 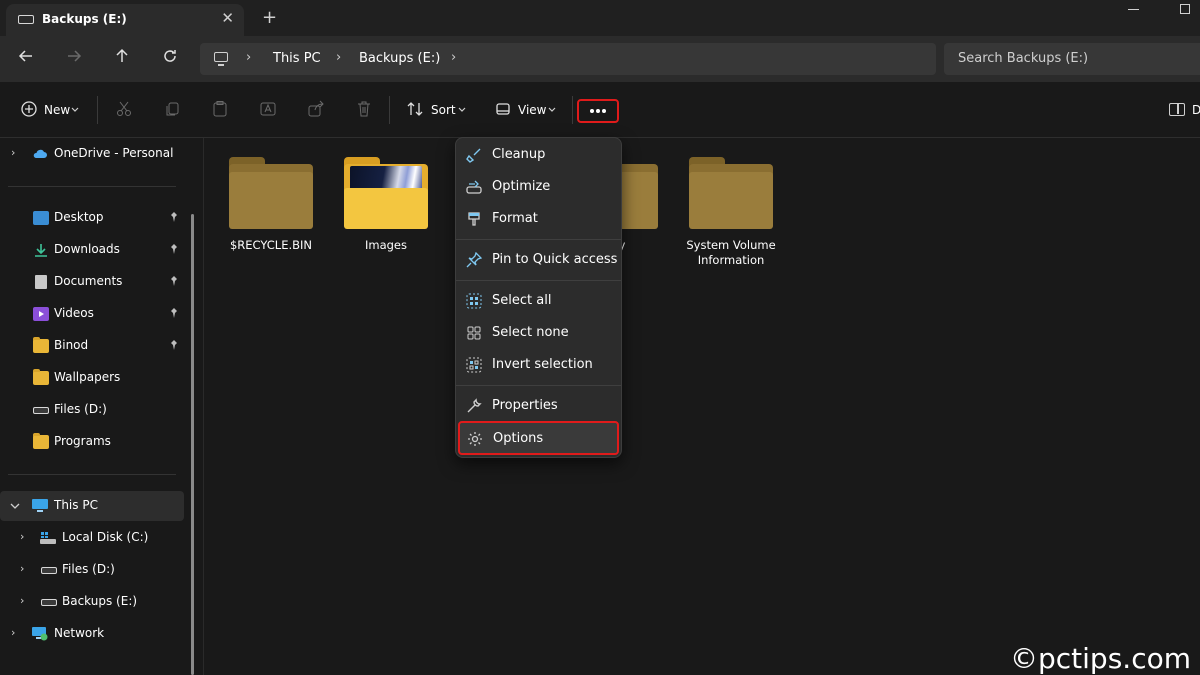 I want to click on menu-item-properties: Properties, so click(x=538, y=406).